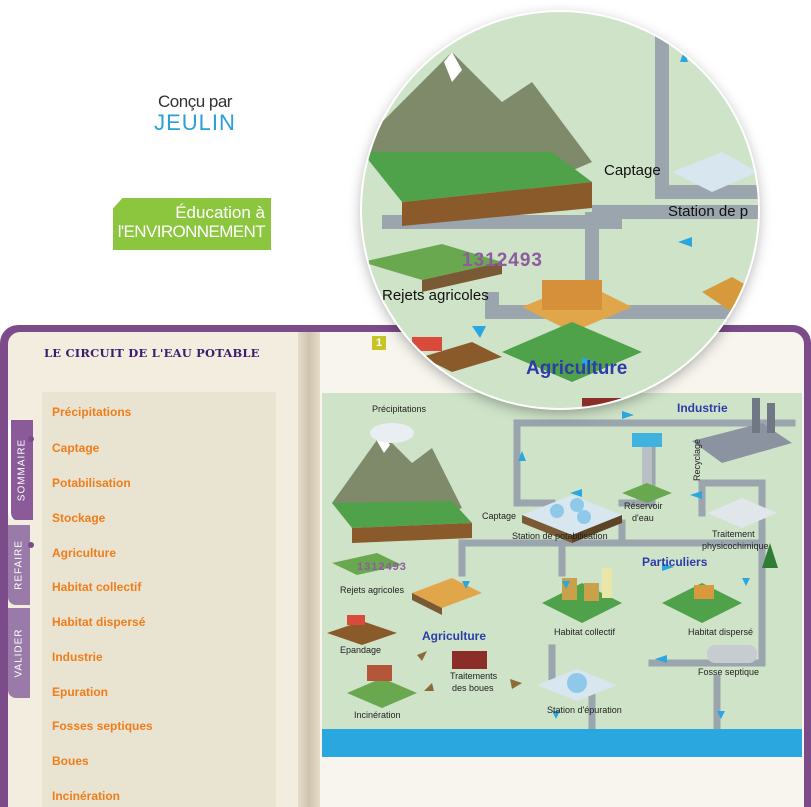 The image size is (811, 807). I want to click on education-environnement-badge: Éducation à l'ENVIRONNEMENT, so click(192, 224).